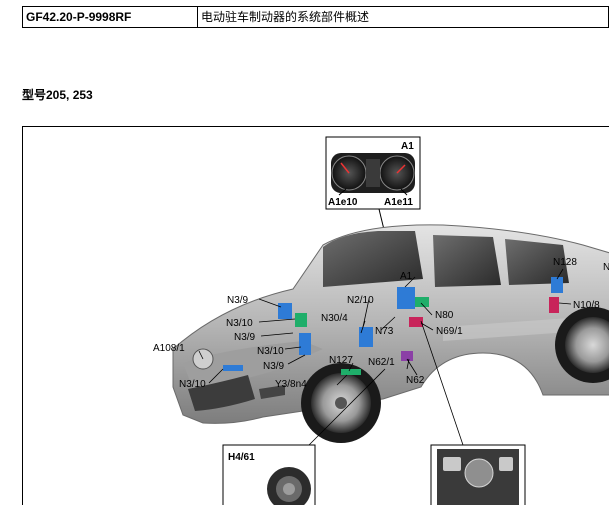 This screenshot has height=505, width=609. I want to click on component-n3-10-top, so click(301, 320).